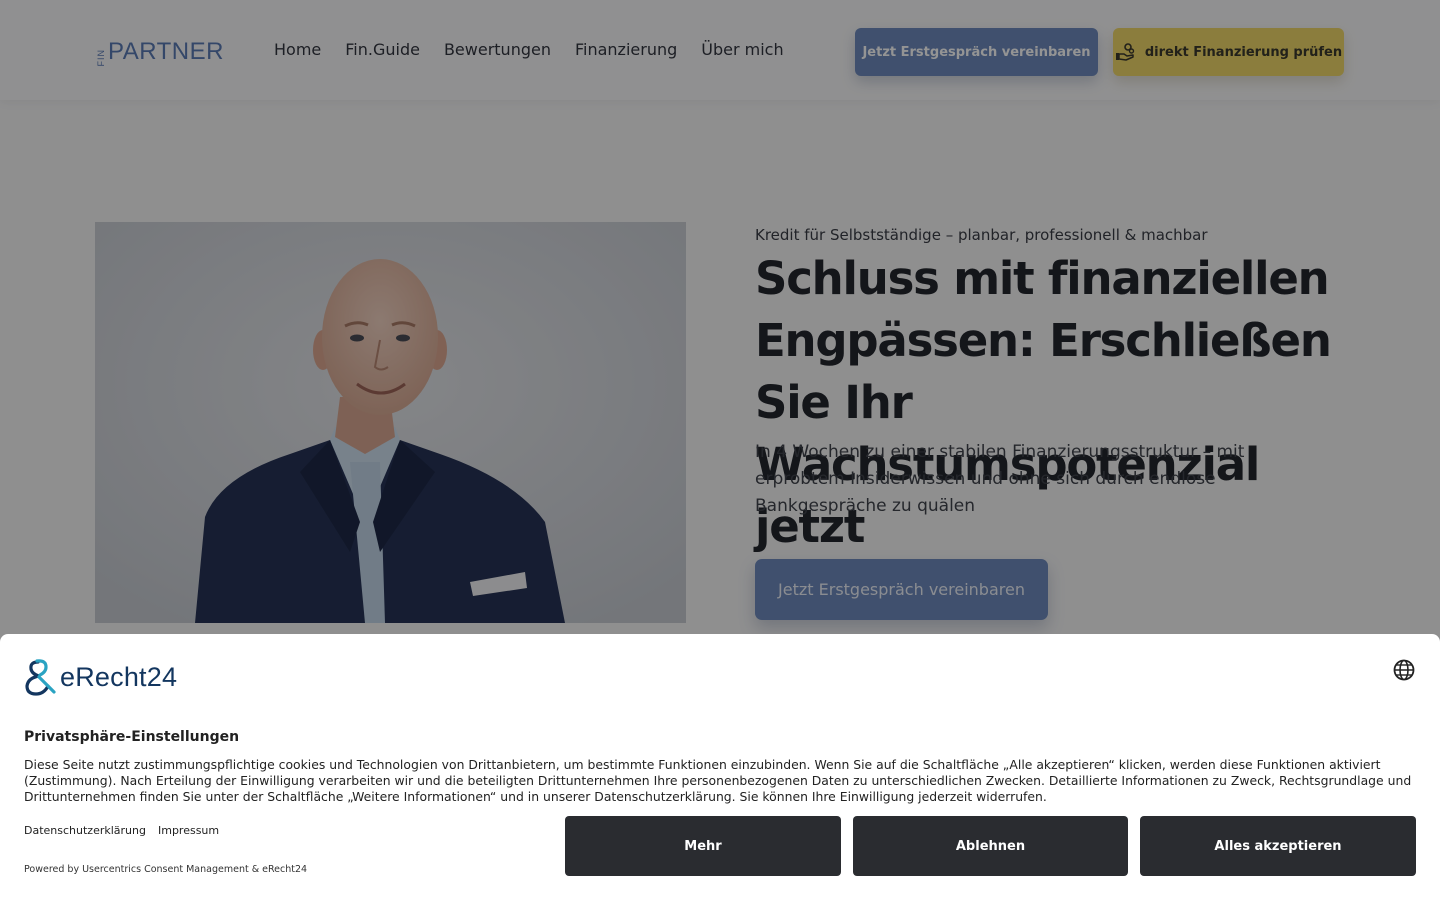 This screenshot has width=1440, height=900. I want to click on erecht24-brand-text: eRecht24, so click(119, 676).